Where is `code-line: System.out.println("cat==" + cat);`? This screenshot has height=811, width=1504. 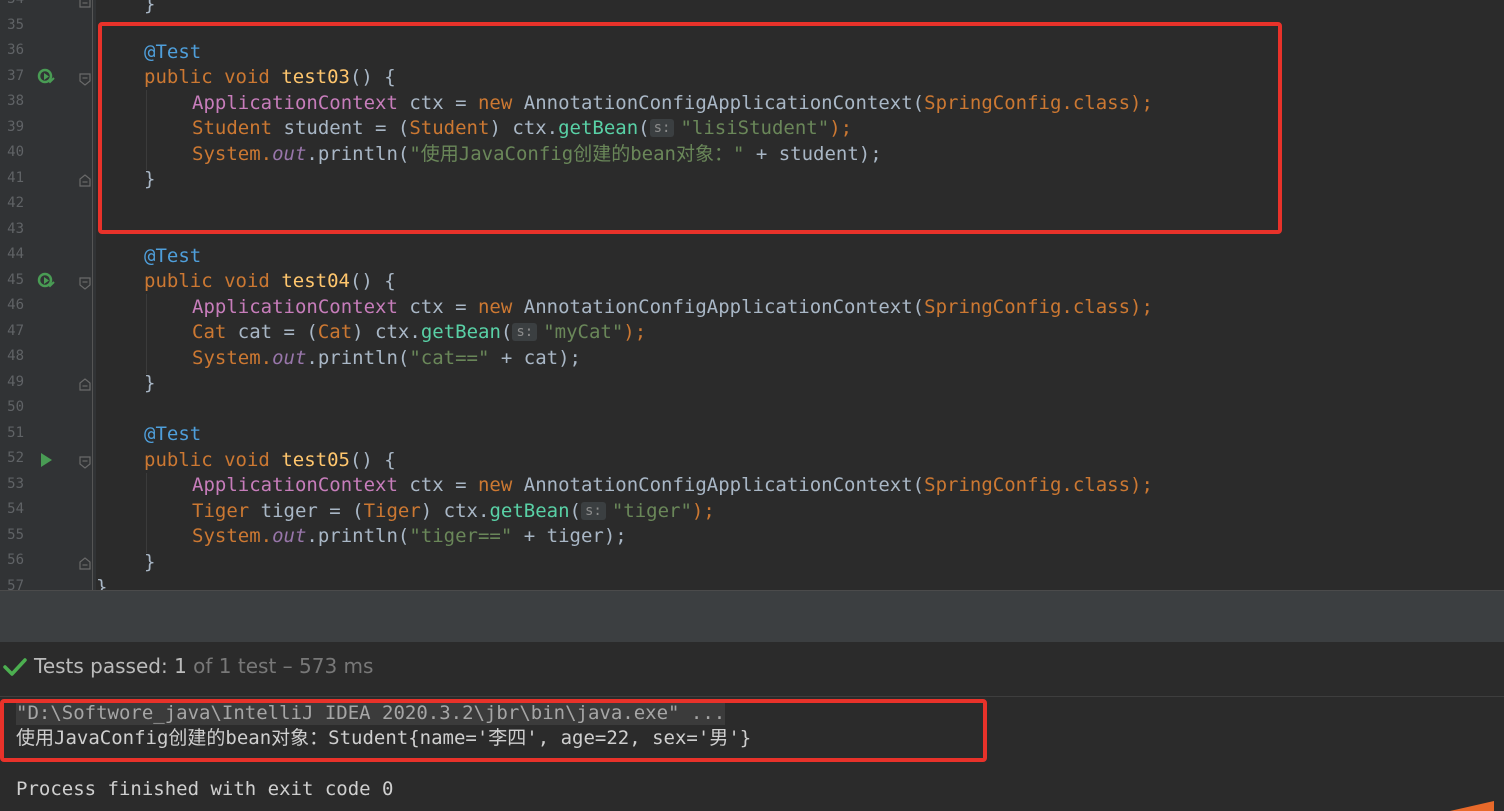 code-line: System.out.println("cat==" + cat); is located at coordinates (386, 358).